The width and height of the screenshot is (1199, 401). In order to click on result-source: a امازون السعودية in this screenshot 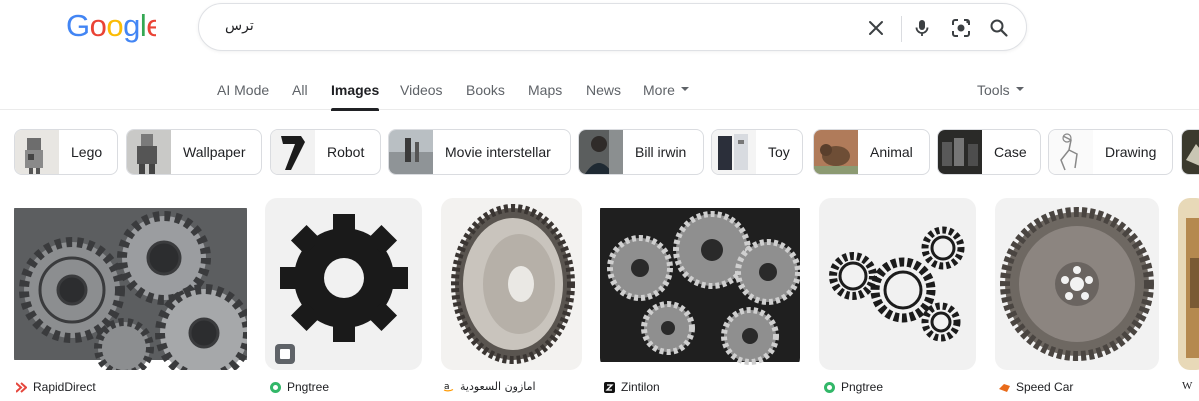, I will do `click(489, 386)`.